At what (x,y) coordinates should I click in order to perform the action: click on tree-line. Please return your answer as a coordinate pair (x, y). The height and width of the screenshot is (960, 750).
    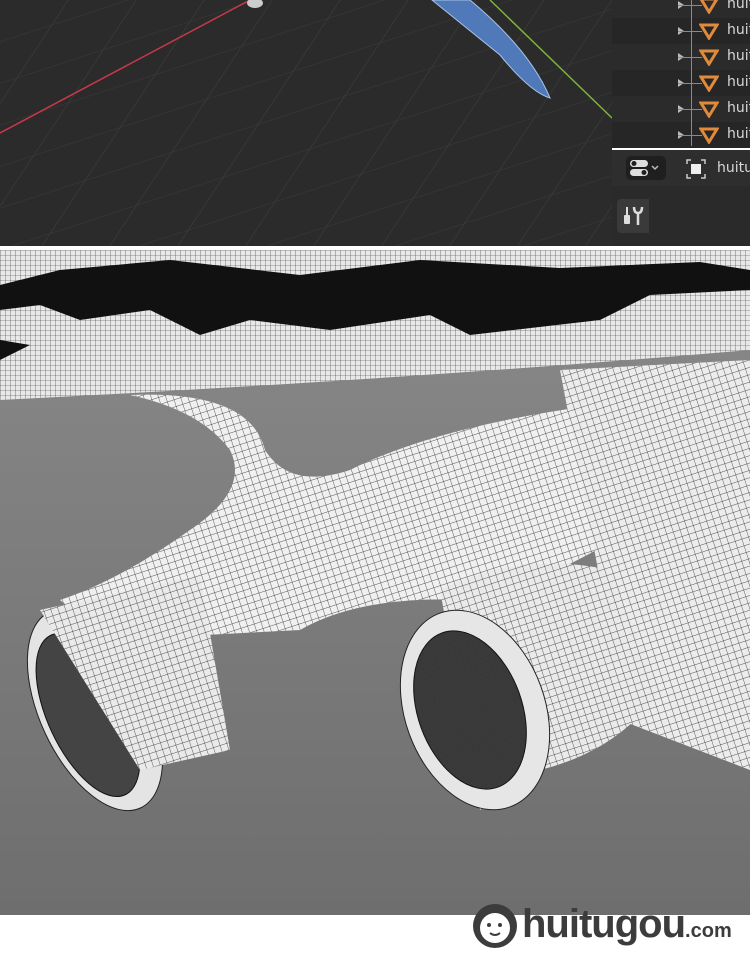
    Looking at the image, I should click on (691, 73).